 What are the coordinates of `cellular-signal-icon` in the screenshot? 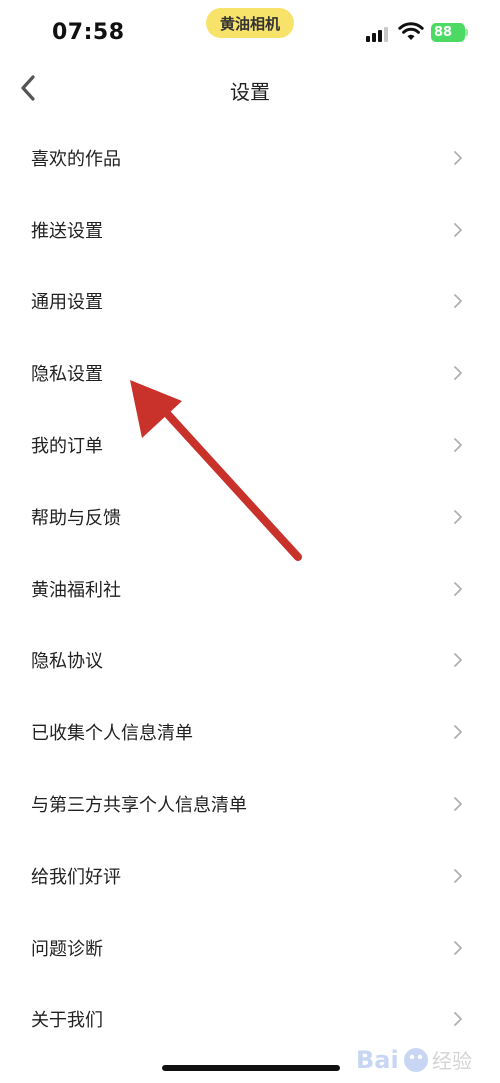 It's located at (379, 34).